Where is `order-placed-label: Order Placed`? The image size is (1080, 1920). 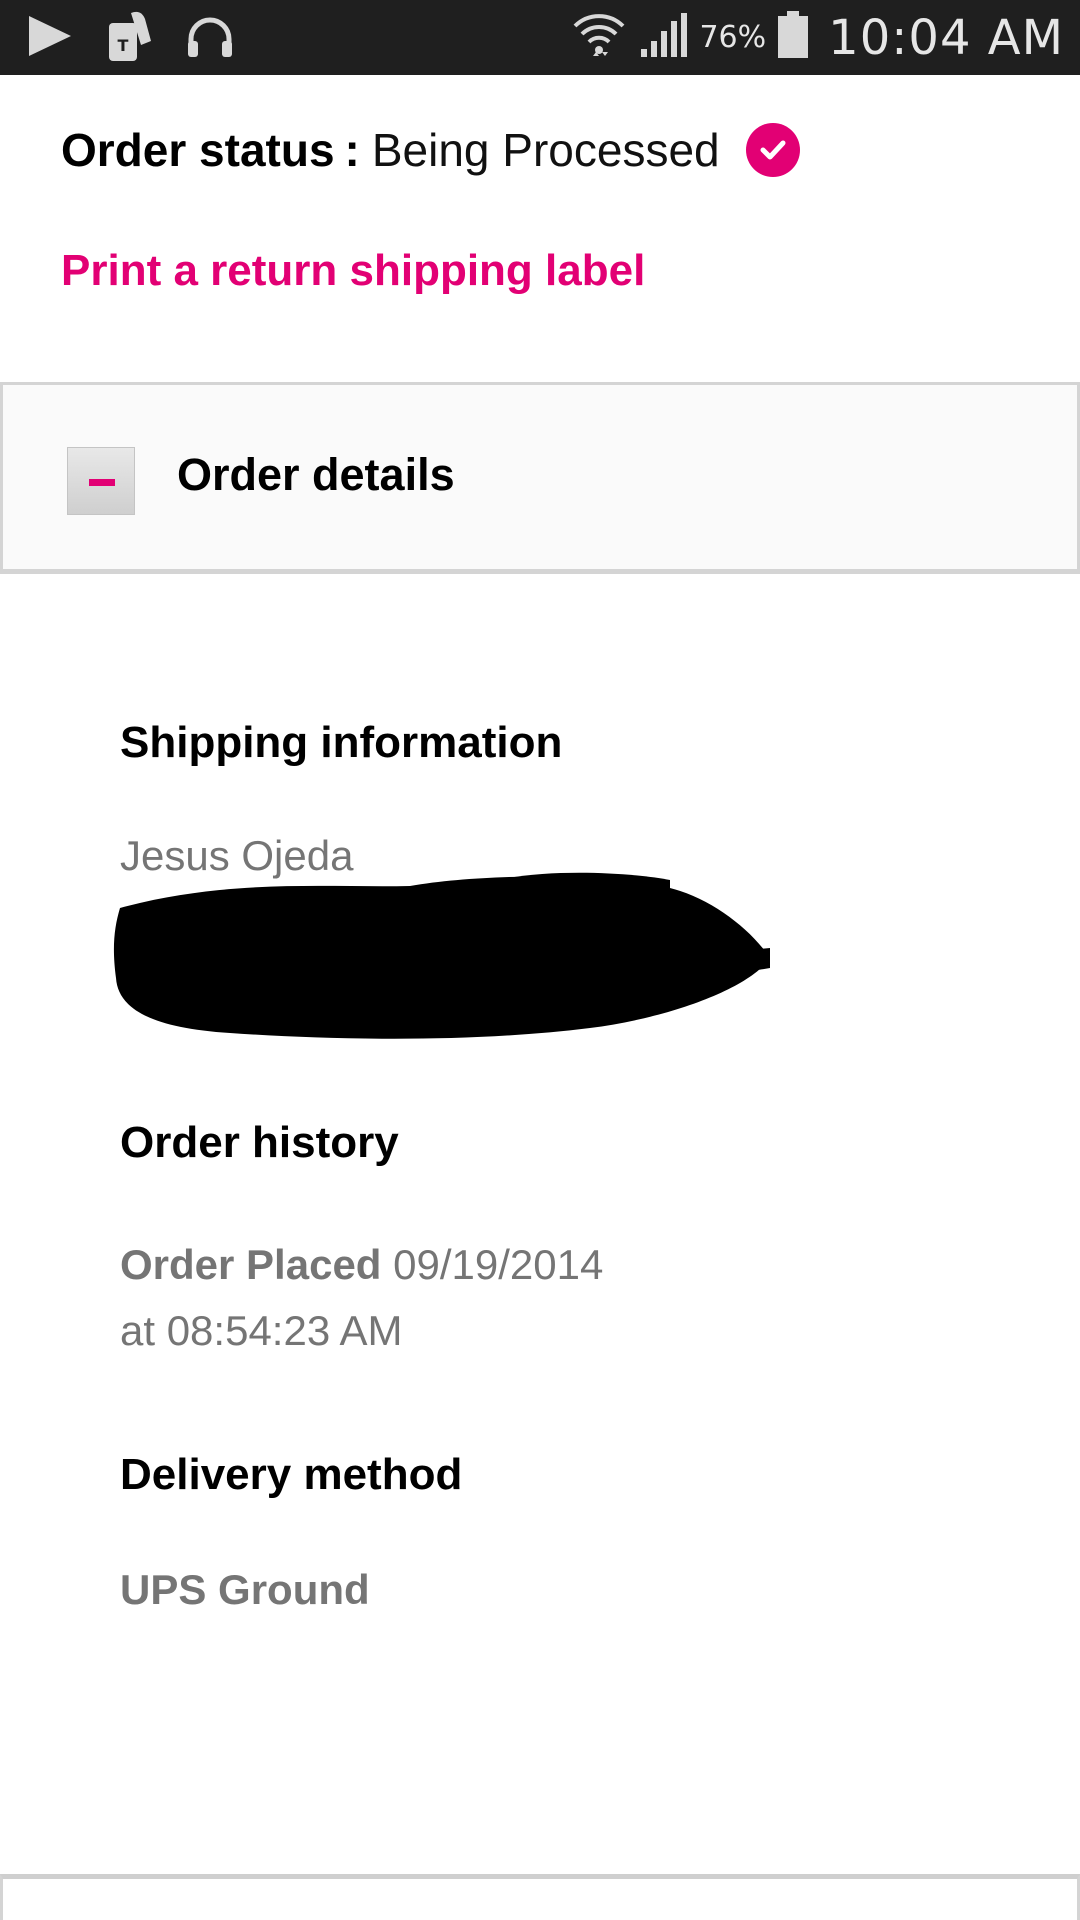
order-placed-label: Order Placed is located at coordinates (251, 1264).